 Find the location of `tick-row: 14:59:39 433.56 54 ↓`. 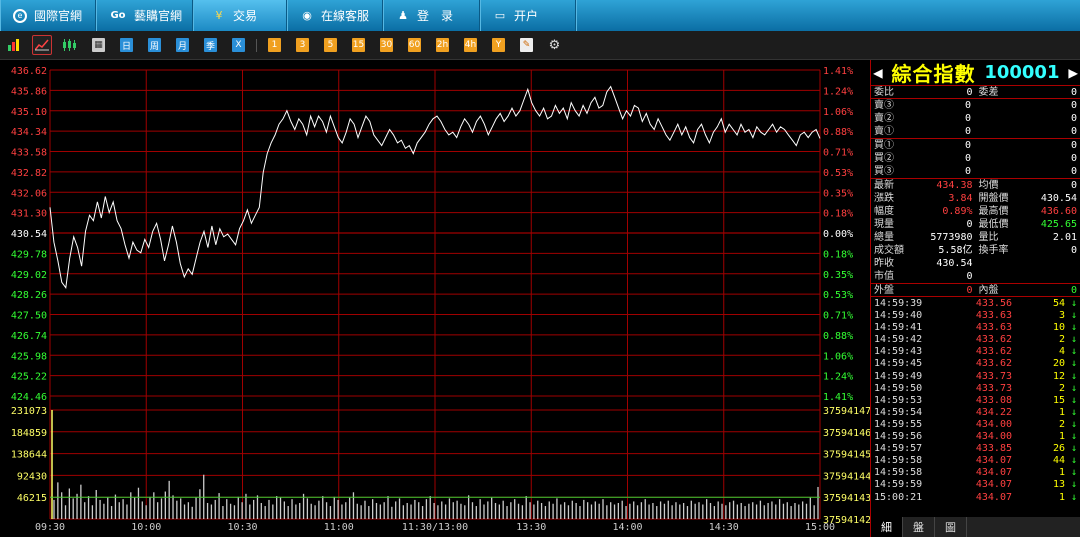

tick-row: 14:59:39 433.56 54 ↓ is located at coordinates (975, 304).